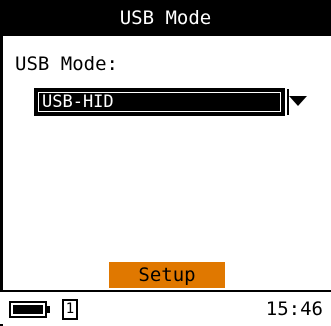  I want to click on sim-slot-number: 1, so click(70, 309).